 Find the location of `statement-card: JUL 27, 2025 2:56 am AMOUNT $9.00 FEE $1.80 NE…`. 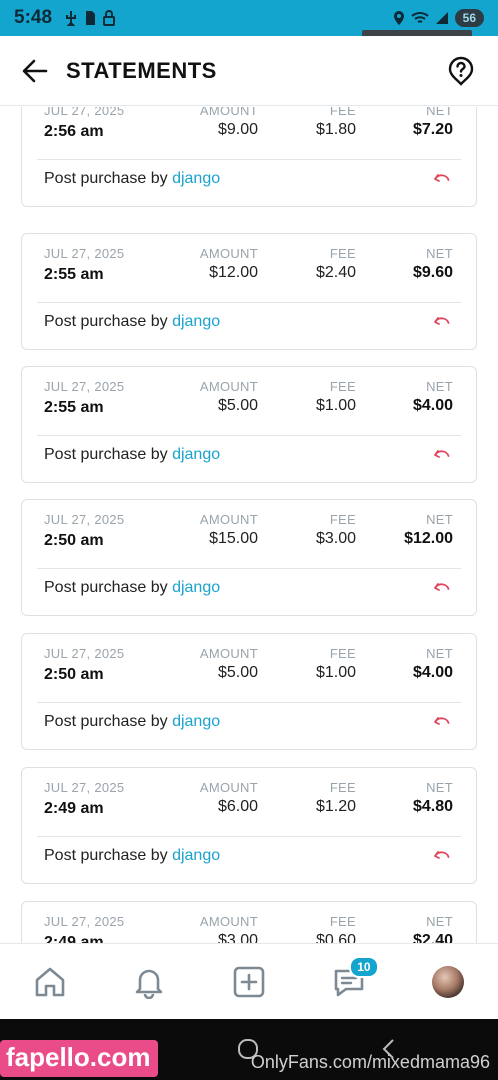

statement-card: JUL 27, 2025 2:56 am AMOUNT $9.00 FEE $1.80 NE… is located at coordinates (249, 157).